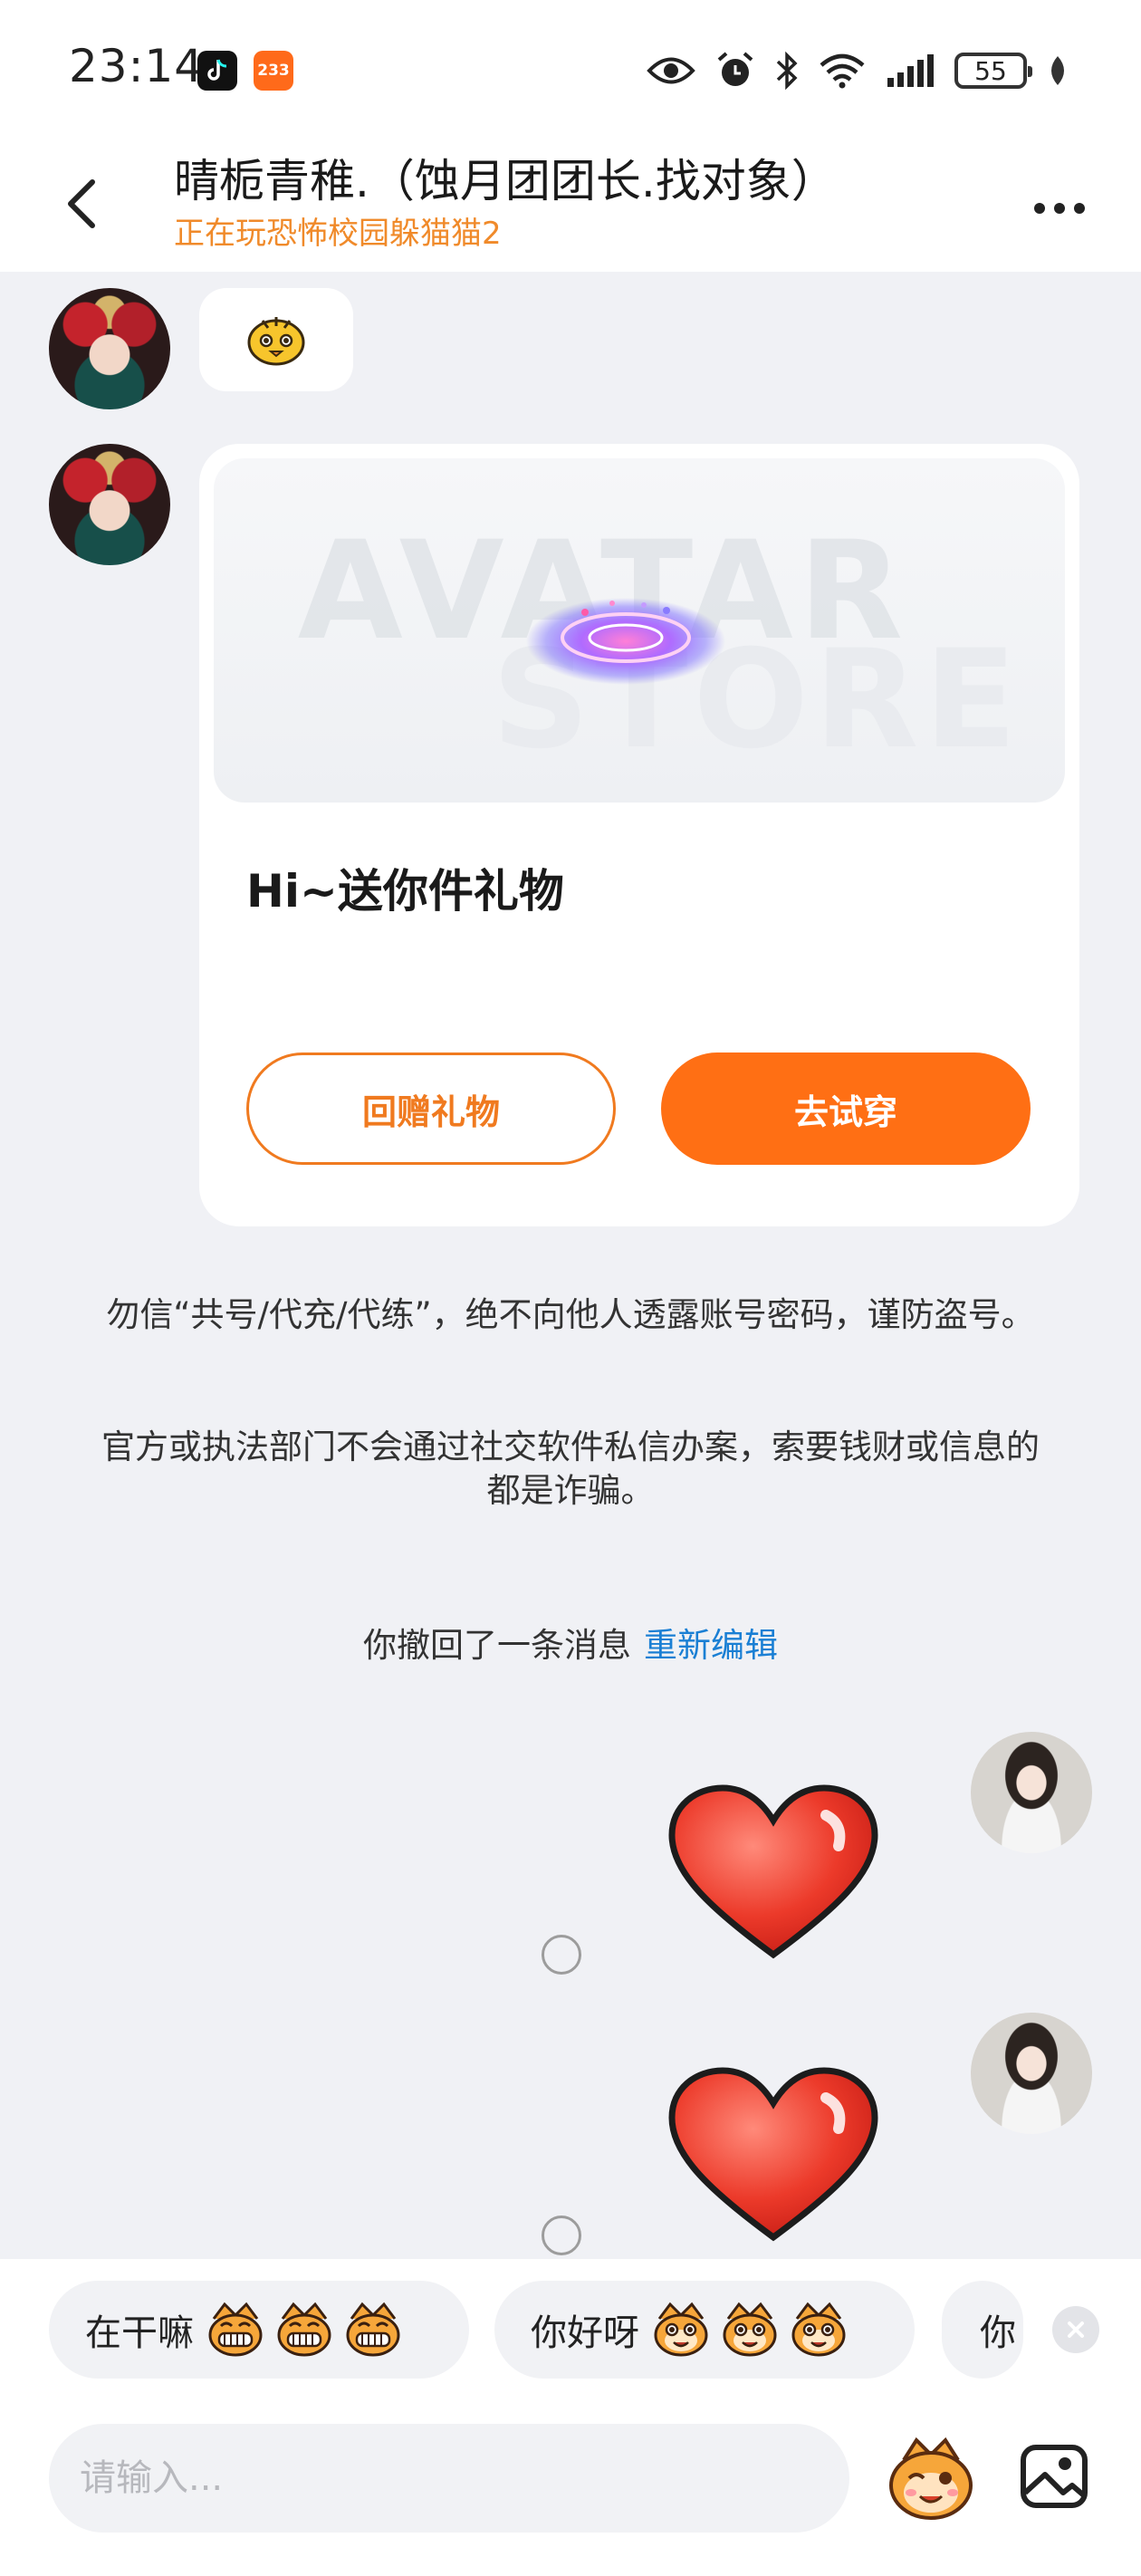  Describe the element at coordinates (497, 1645) in the screenshot. I see `recall-text: 你撤回了一条消息` at that location.